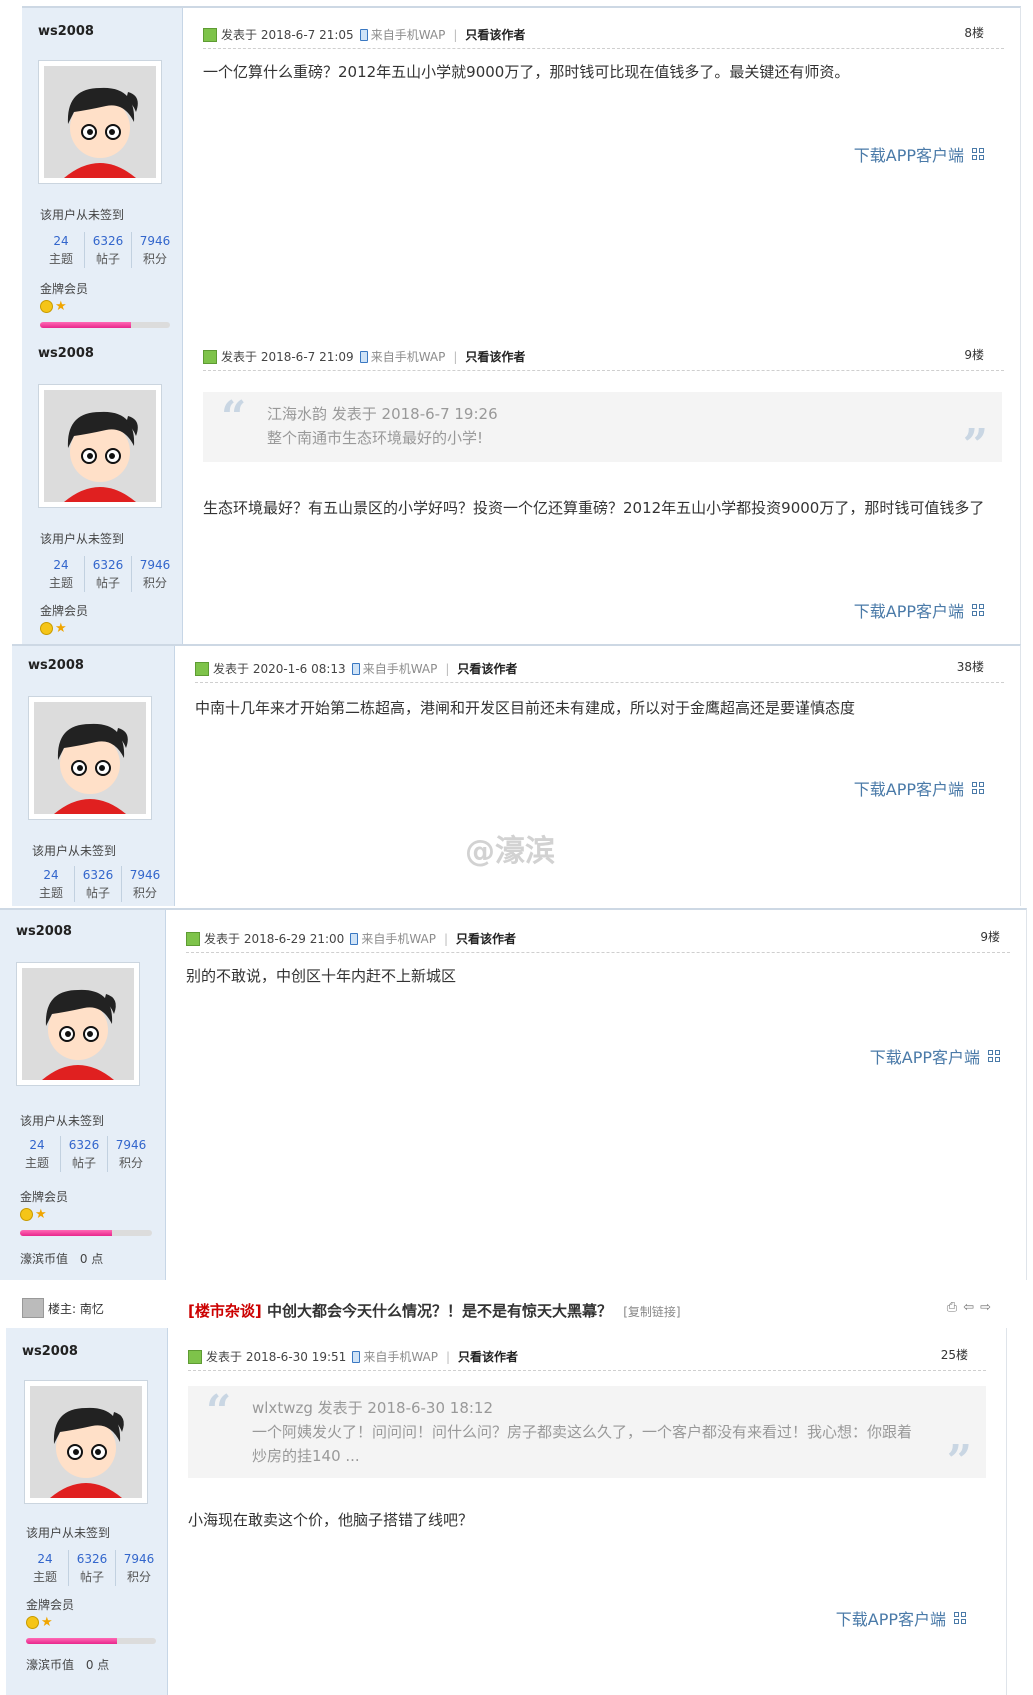 The image size is (1033, 1695). What do you see at coordinates (589, 1408) in the screenshot?
I see `quote-author: wlxtwzg 发表于 2018-6-30 18:12` at bounding box center [589, 1408].